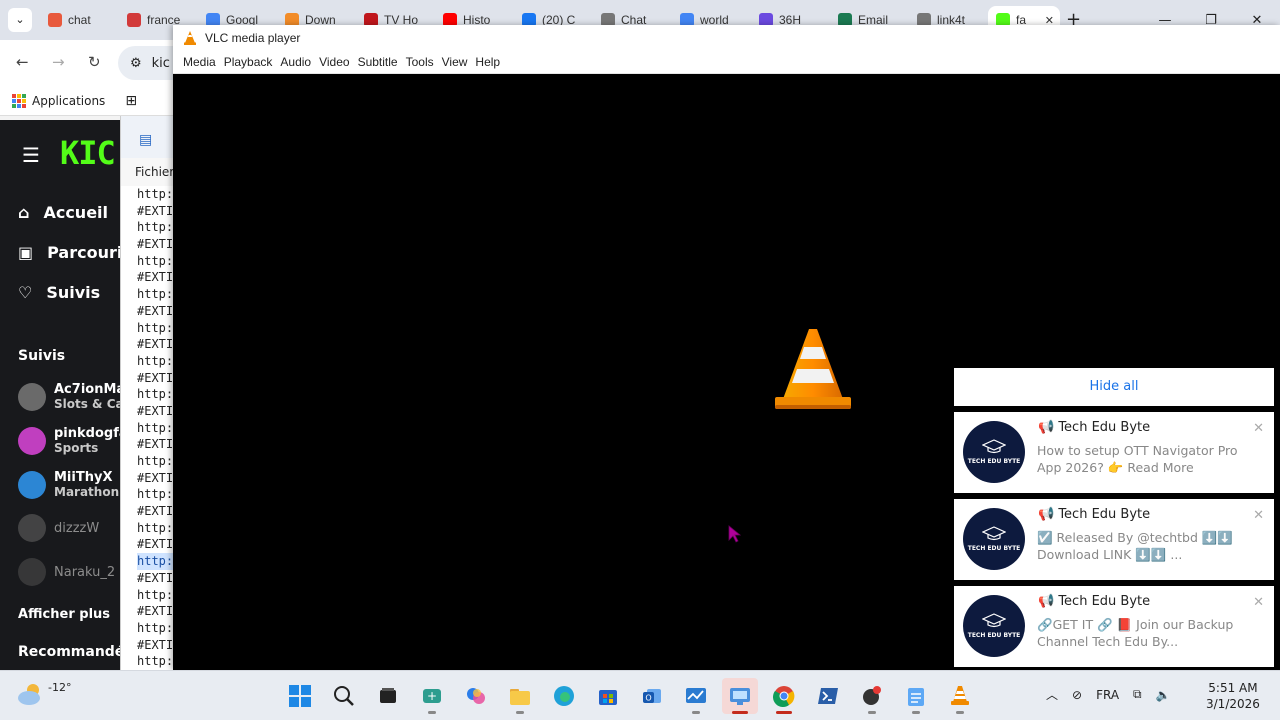  Describe the element at coordinates (520, 696) in the screenshot. I see `taskbar-file-explorer` at that location.